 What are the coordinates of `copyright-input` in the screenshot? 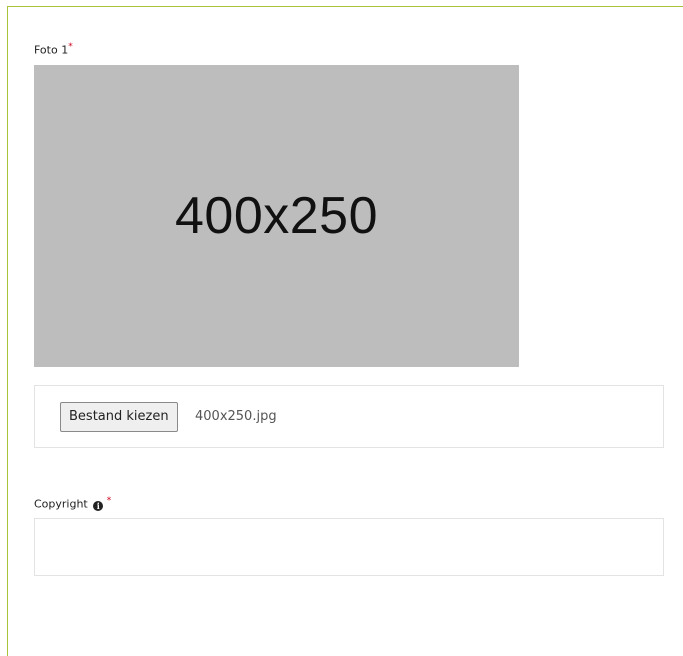 It's located at (349, 547).